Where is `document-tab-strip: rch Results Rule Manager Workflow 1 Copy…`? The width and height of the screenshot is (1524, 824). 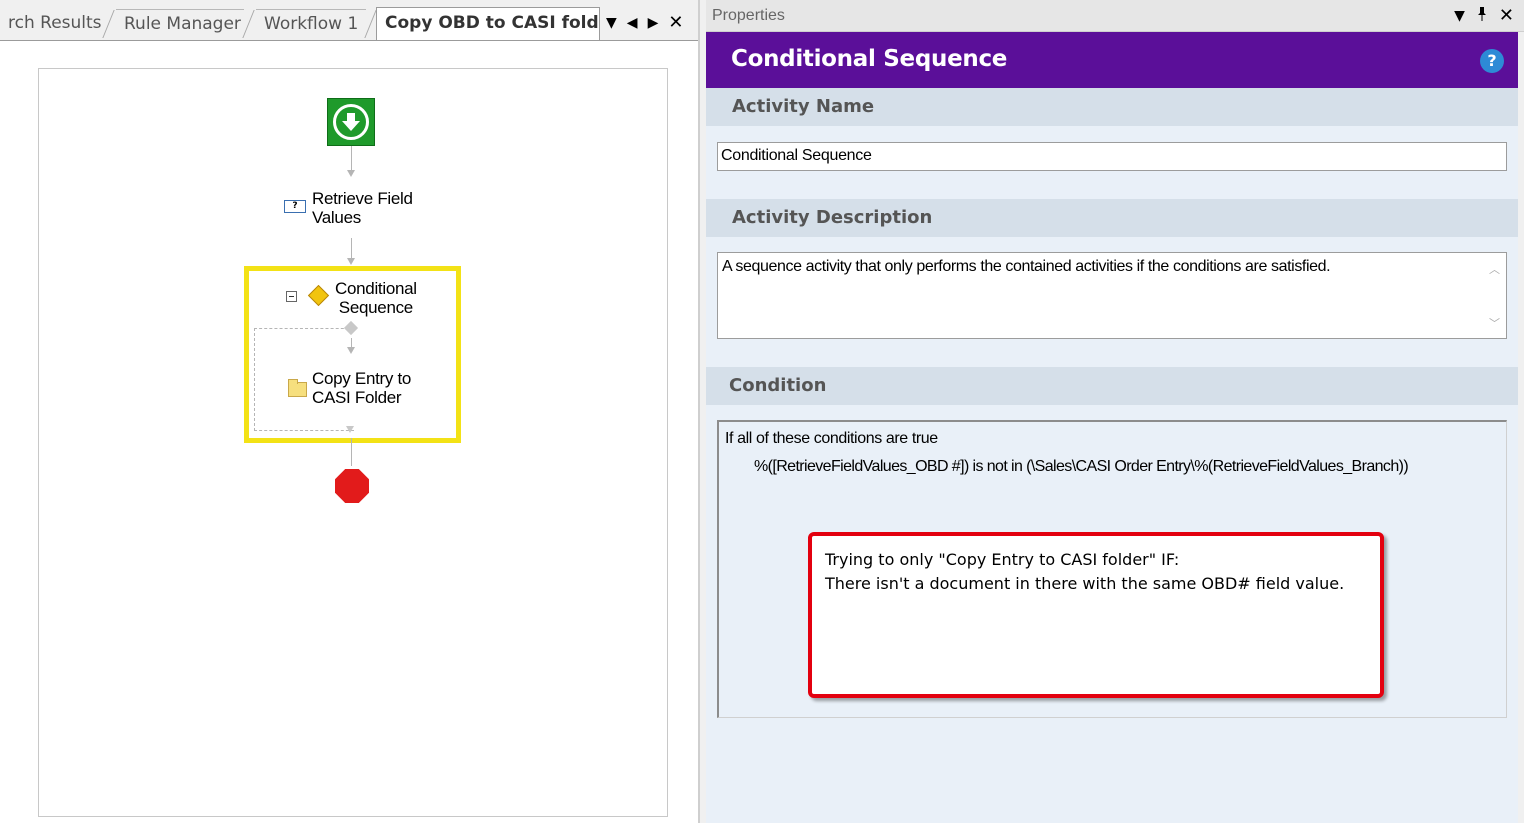
document-tab-strip: rch Results Rule Manager Workflow 1 Copy… is located at coordinates (350, 20).